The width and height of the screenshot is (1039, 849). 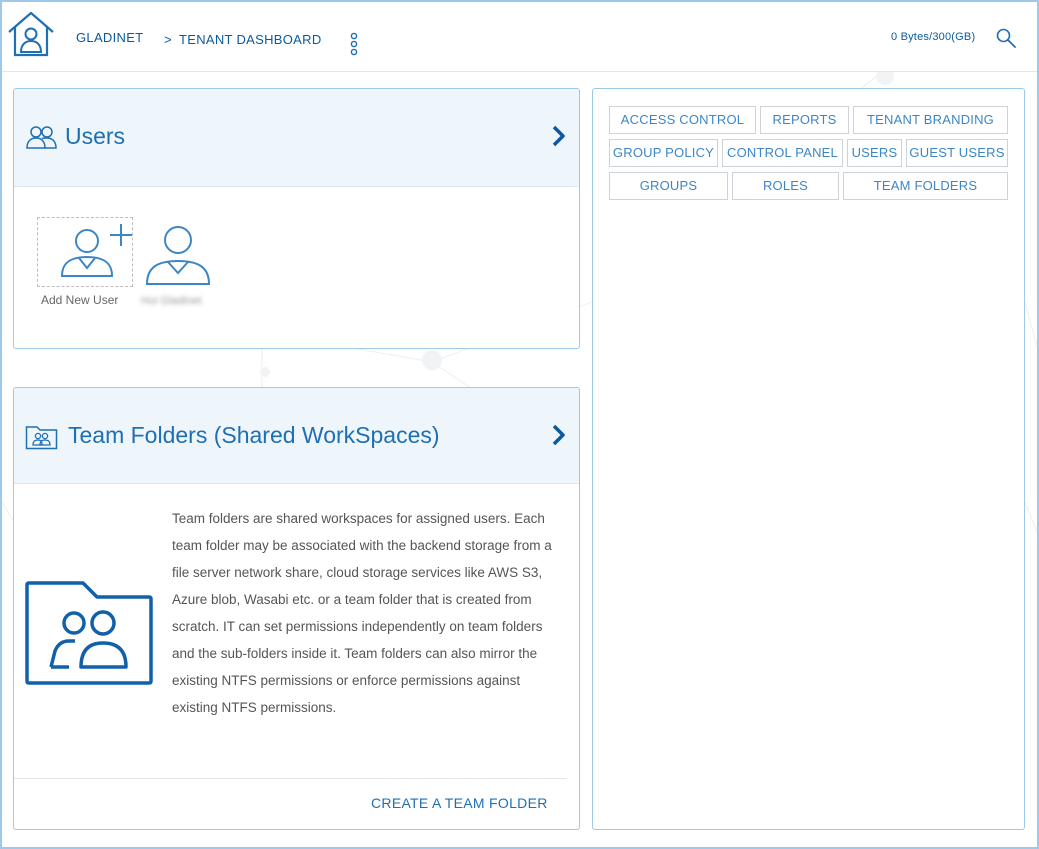 What do you see at coordinates (290, 778) in the screenshot?
I see `divider` at bounding box center [290, 778].